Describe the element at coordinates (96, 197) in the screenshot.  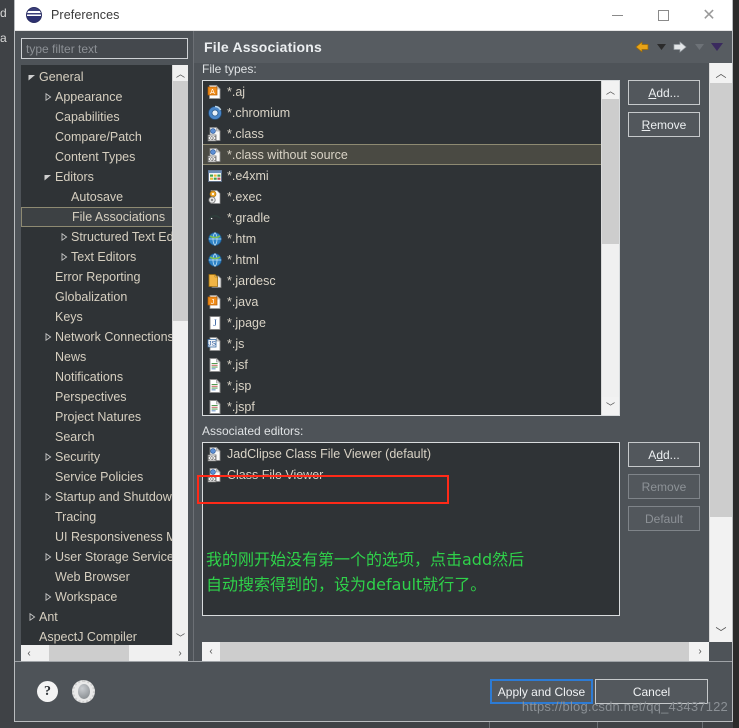
I see `sidebar-item-autosave: Autosave` at that location.